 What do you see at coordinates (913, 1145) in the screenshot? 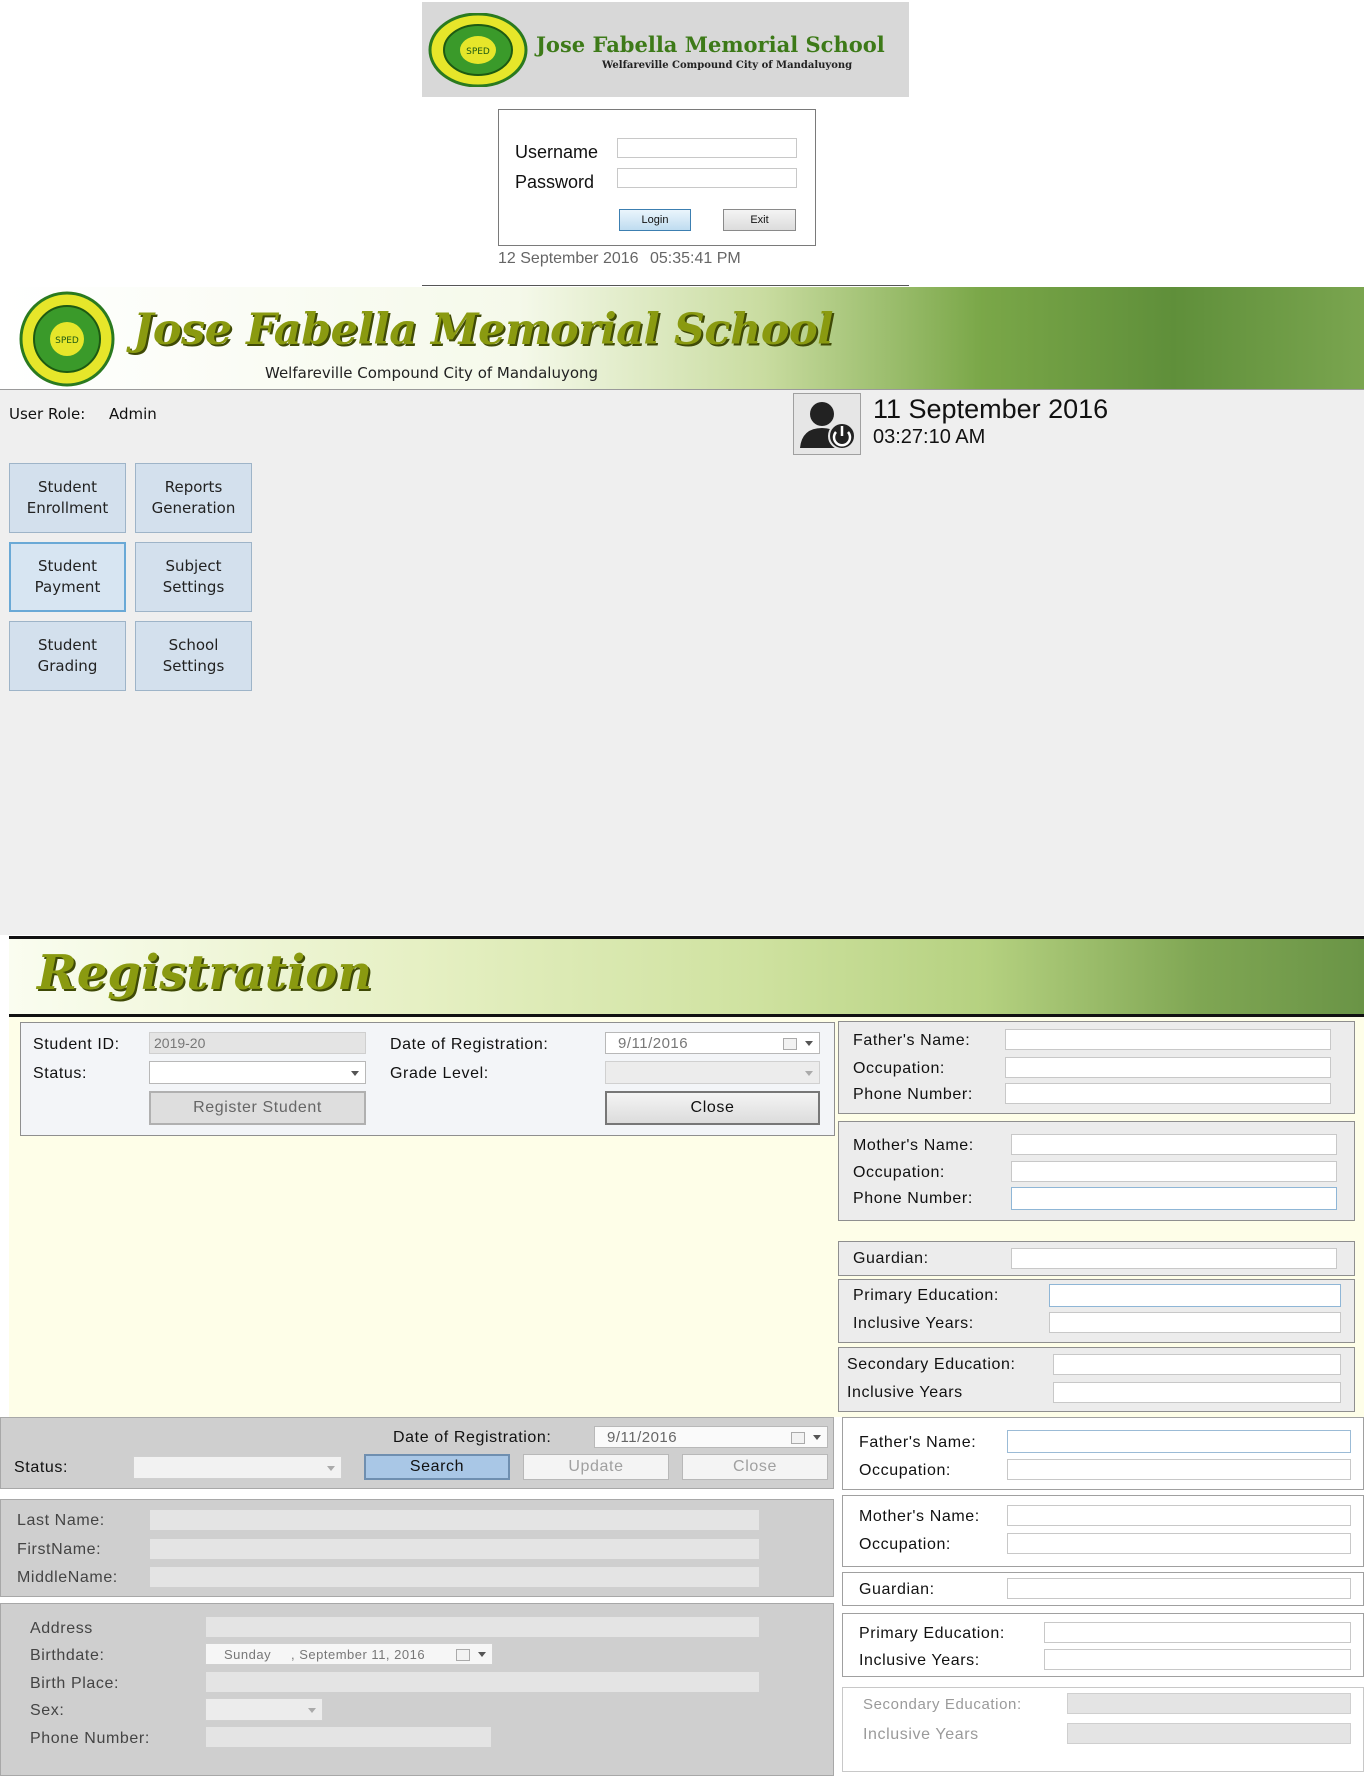
I see `mother-name-label: Mother's Name:` at bounding box center [913, 1145].